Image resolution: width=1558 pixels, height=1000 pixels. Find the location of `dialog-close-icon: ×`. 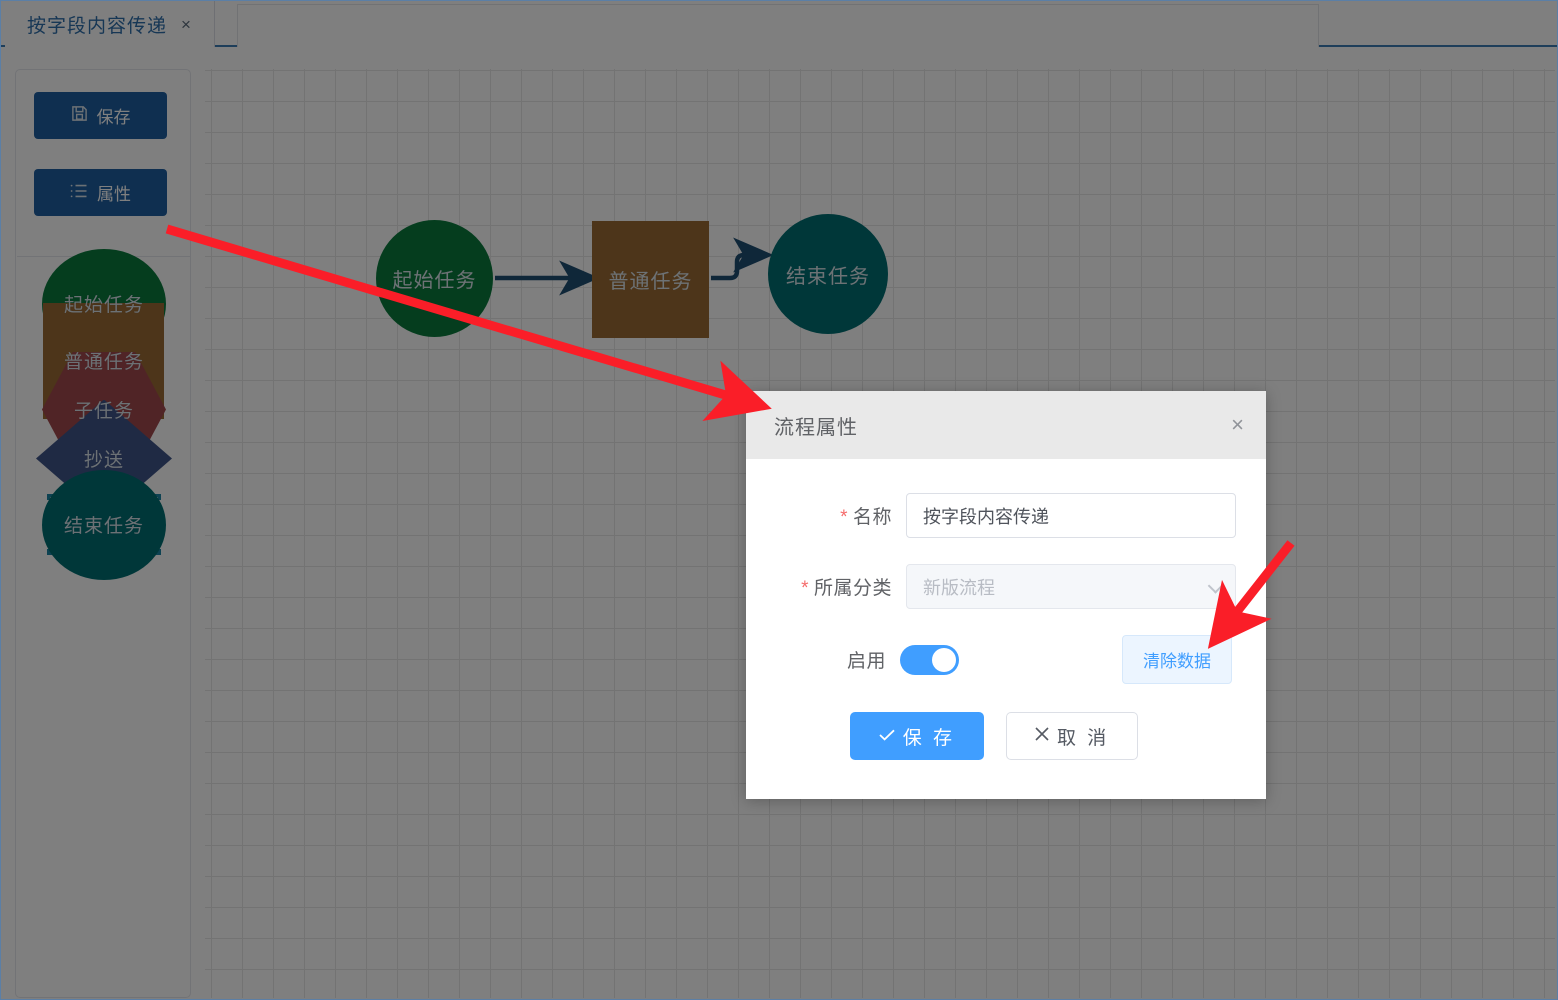

dialog-close-icon: × is located at coordinates (1237, 425).